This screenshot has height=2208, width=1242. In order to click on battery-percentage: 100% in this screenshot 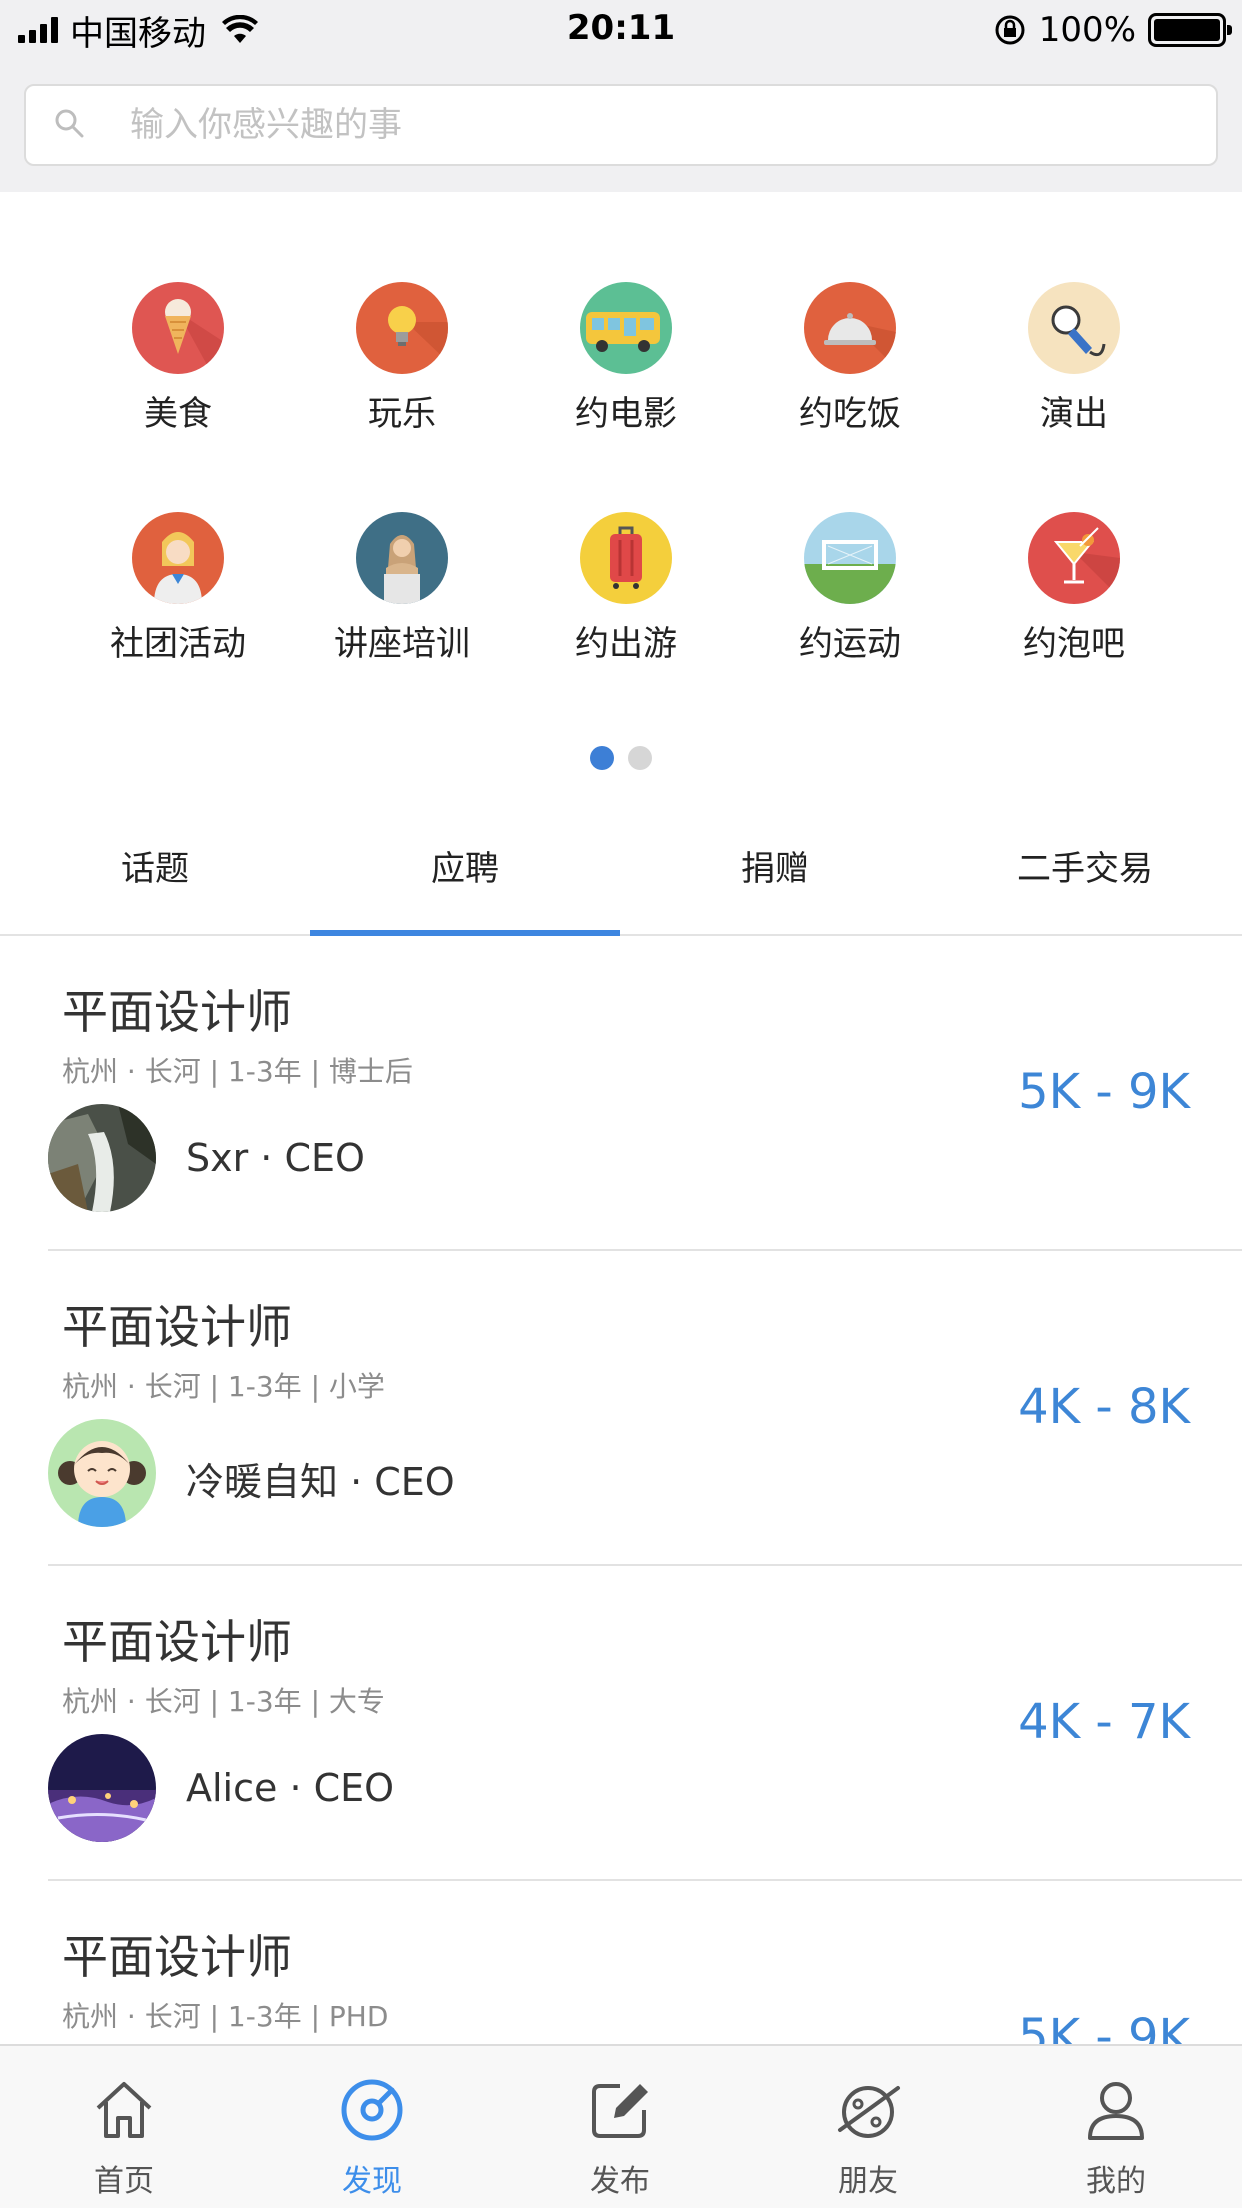, I will do `click(1087, 30)`.